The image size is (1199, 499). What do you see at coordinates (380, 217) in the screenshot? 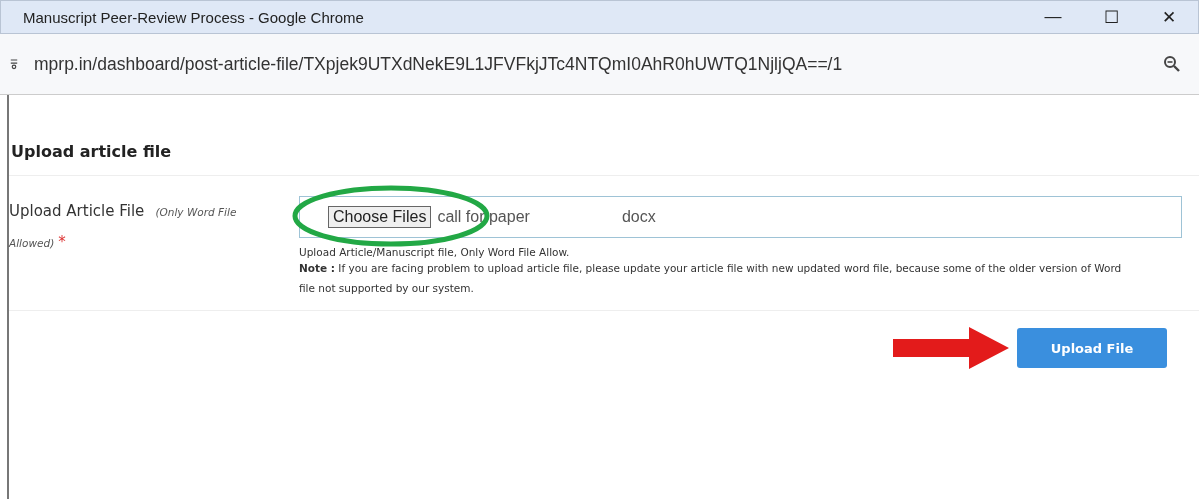
I see `choose-files-button: Choose Files` at bounding box center [380, 217].